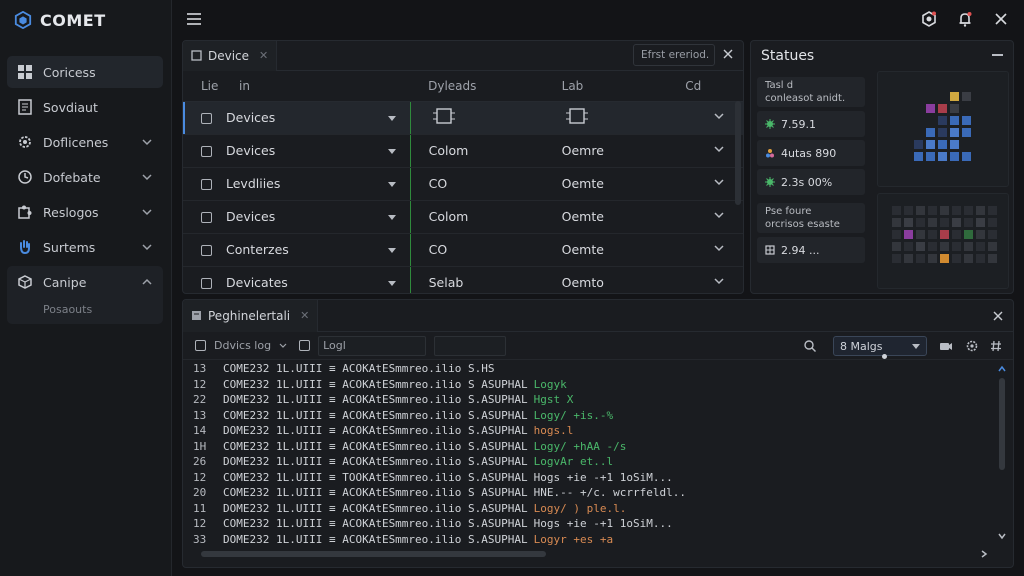  What do you see at coordinates (251, 316) in the screenshot?
I see `tab-log: Peghinelertali ✕` at bounding box center [251, 316].